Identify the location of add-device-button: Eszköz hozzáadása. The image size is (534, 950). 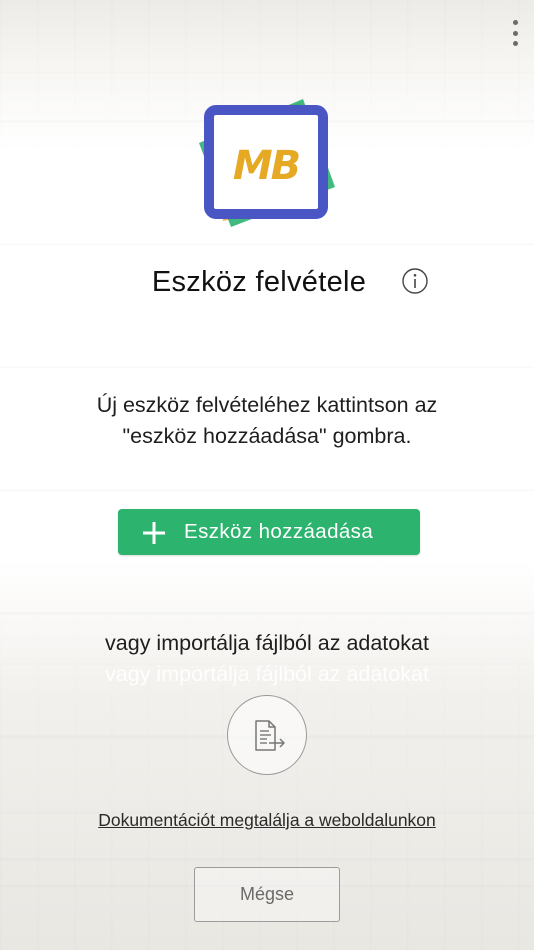
(269, 532).